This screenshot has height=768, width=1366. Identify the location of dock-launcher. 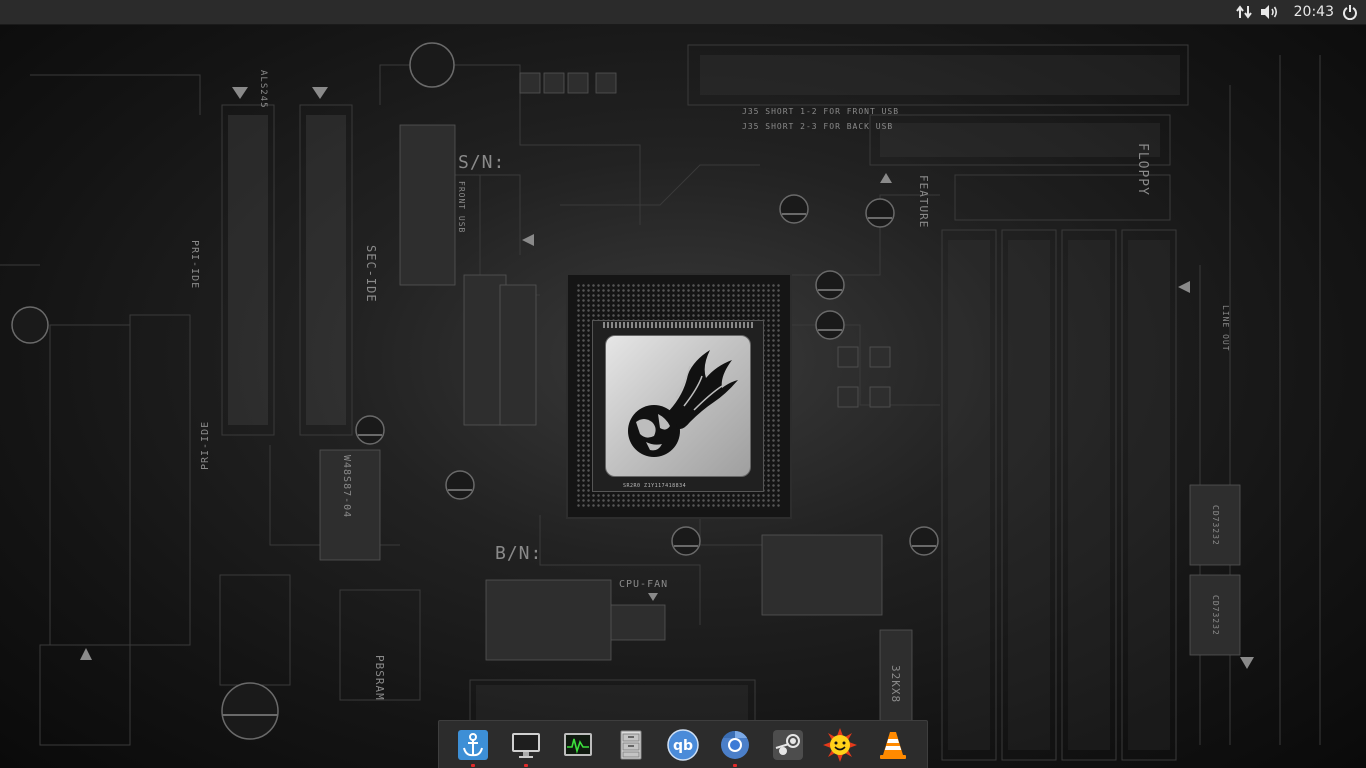
(473, 746).